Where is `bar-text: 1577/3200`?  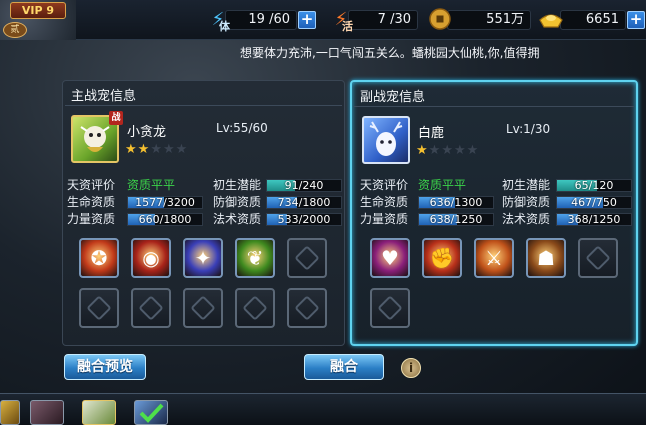 bar-text: 1577/3200 is located at coordinates (165, 202).